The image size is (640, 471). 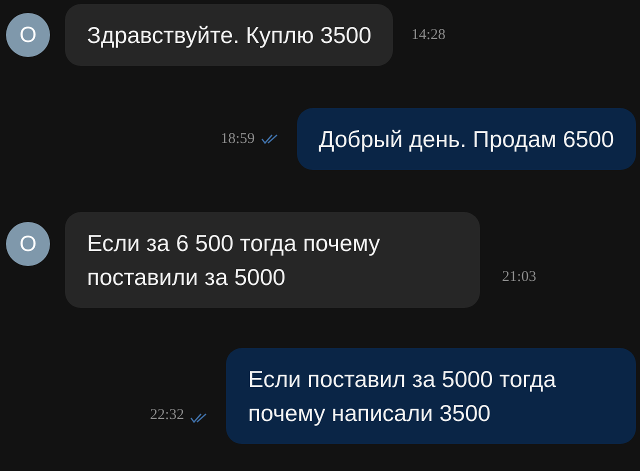 What do you see at coordinates (237, 139) in the screenshot?
I see `message-time: 18:59` at bounding box center [237, 139].